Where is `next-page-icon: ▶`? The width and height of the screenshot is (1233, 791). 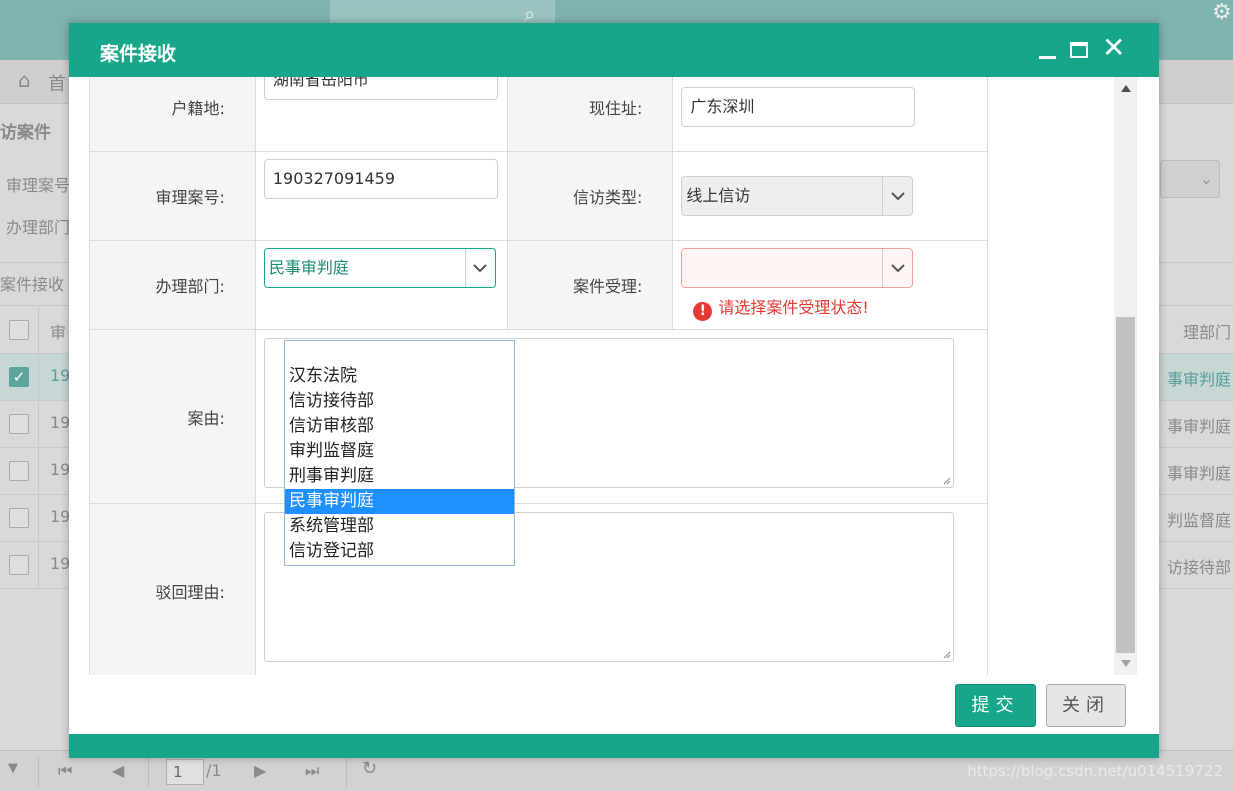
next-page-icon: ▶ is located at coordinates (260, 770).